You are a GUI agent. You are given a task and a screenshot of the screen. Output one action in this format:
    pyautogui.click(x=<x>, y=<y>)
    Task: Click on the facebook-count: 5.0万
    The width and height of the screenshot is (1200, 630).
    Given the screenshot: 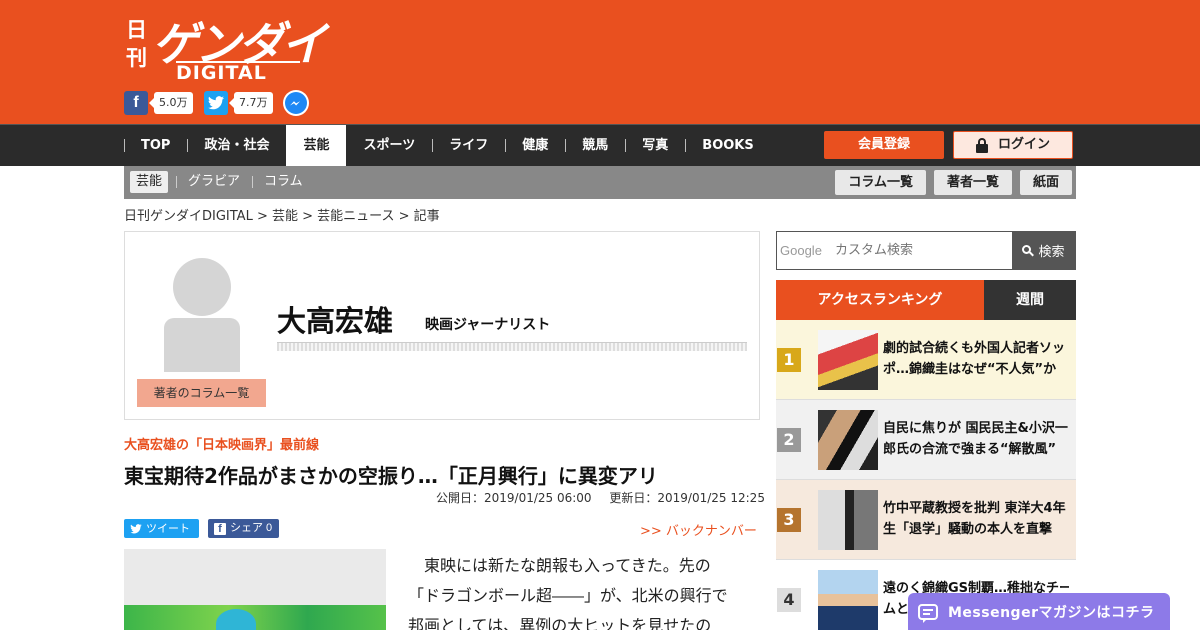 What is the action you would take?
    pyautogui.click(x=171, y=103)
    